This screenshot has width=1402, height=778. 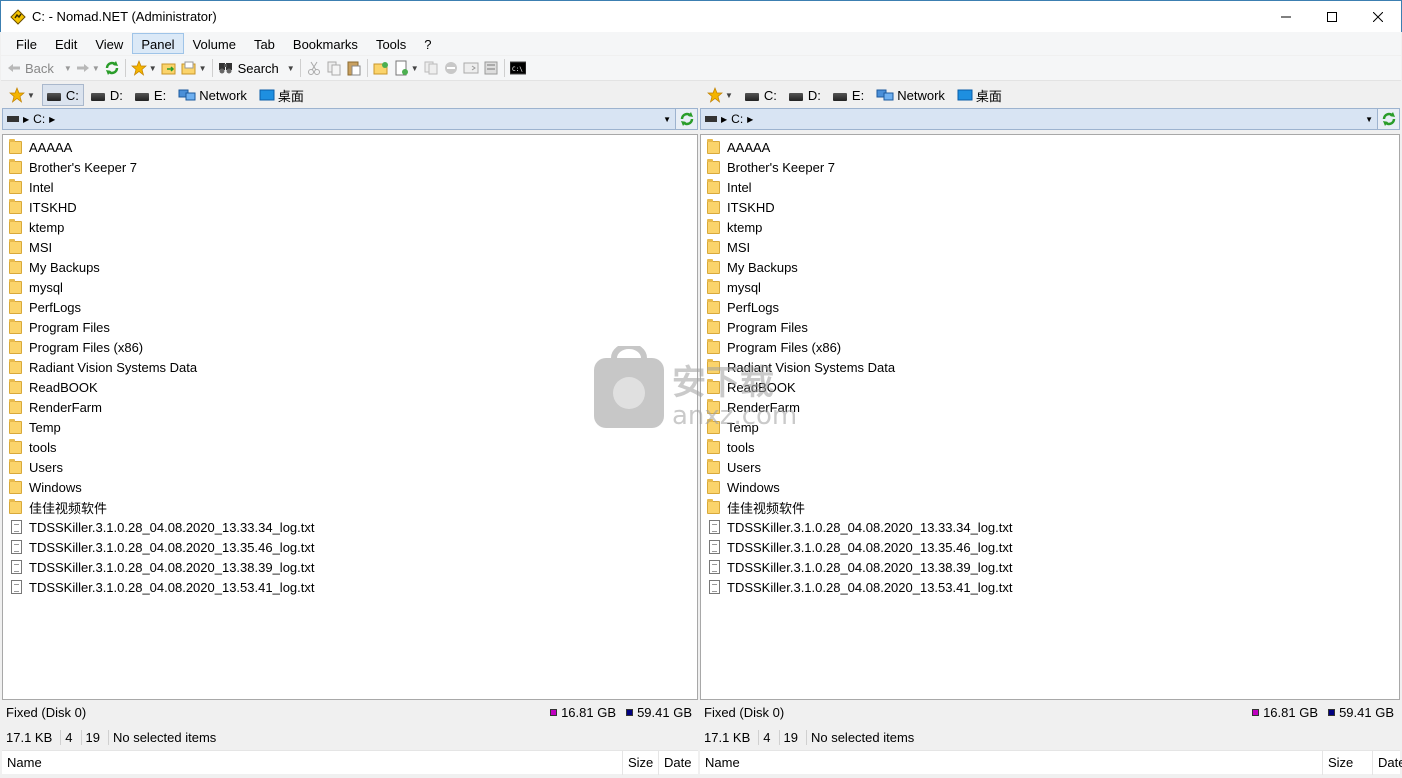 I want to click on copy-button, so click(x=334, y=68).